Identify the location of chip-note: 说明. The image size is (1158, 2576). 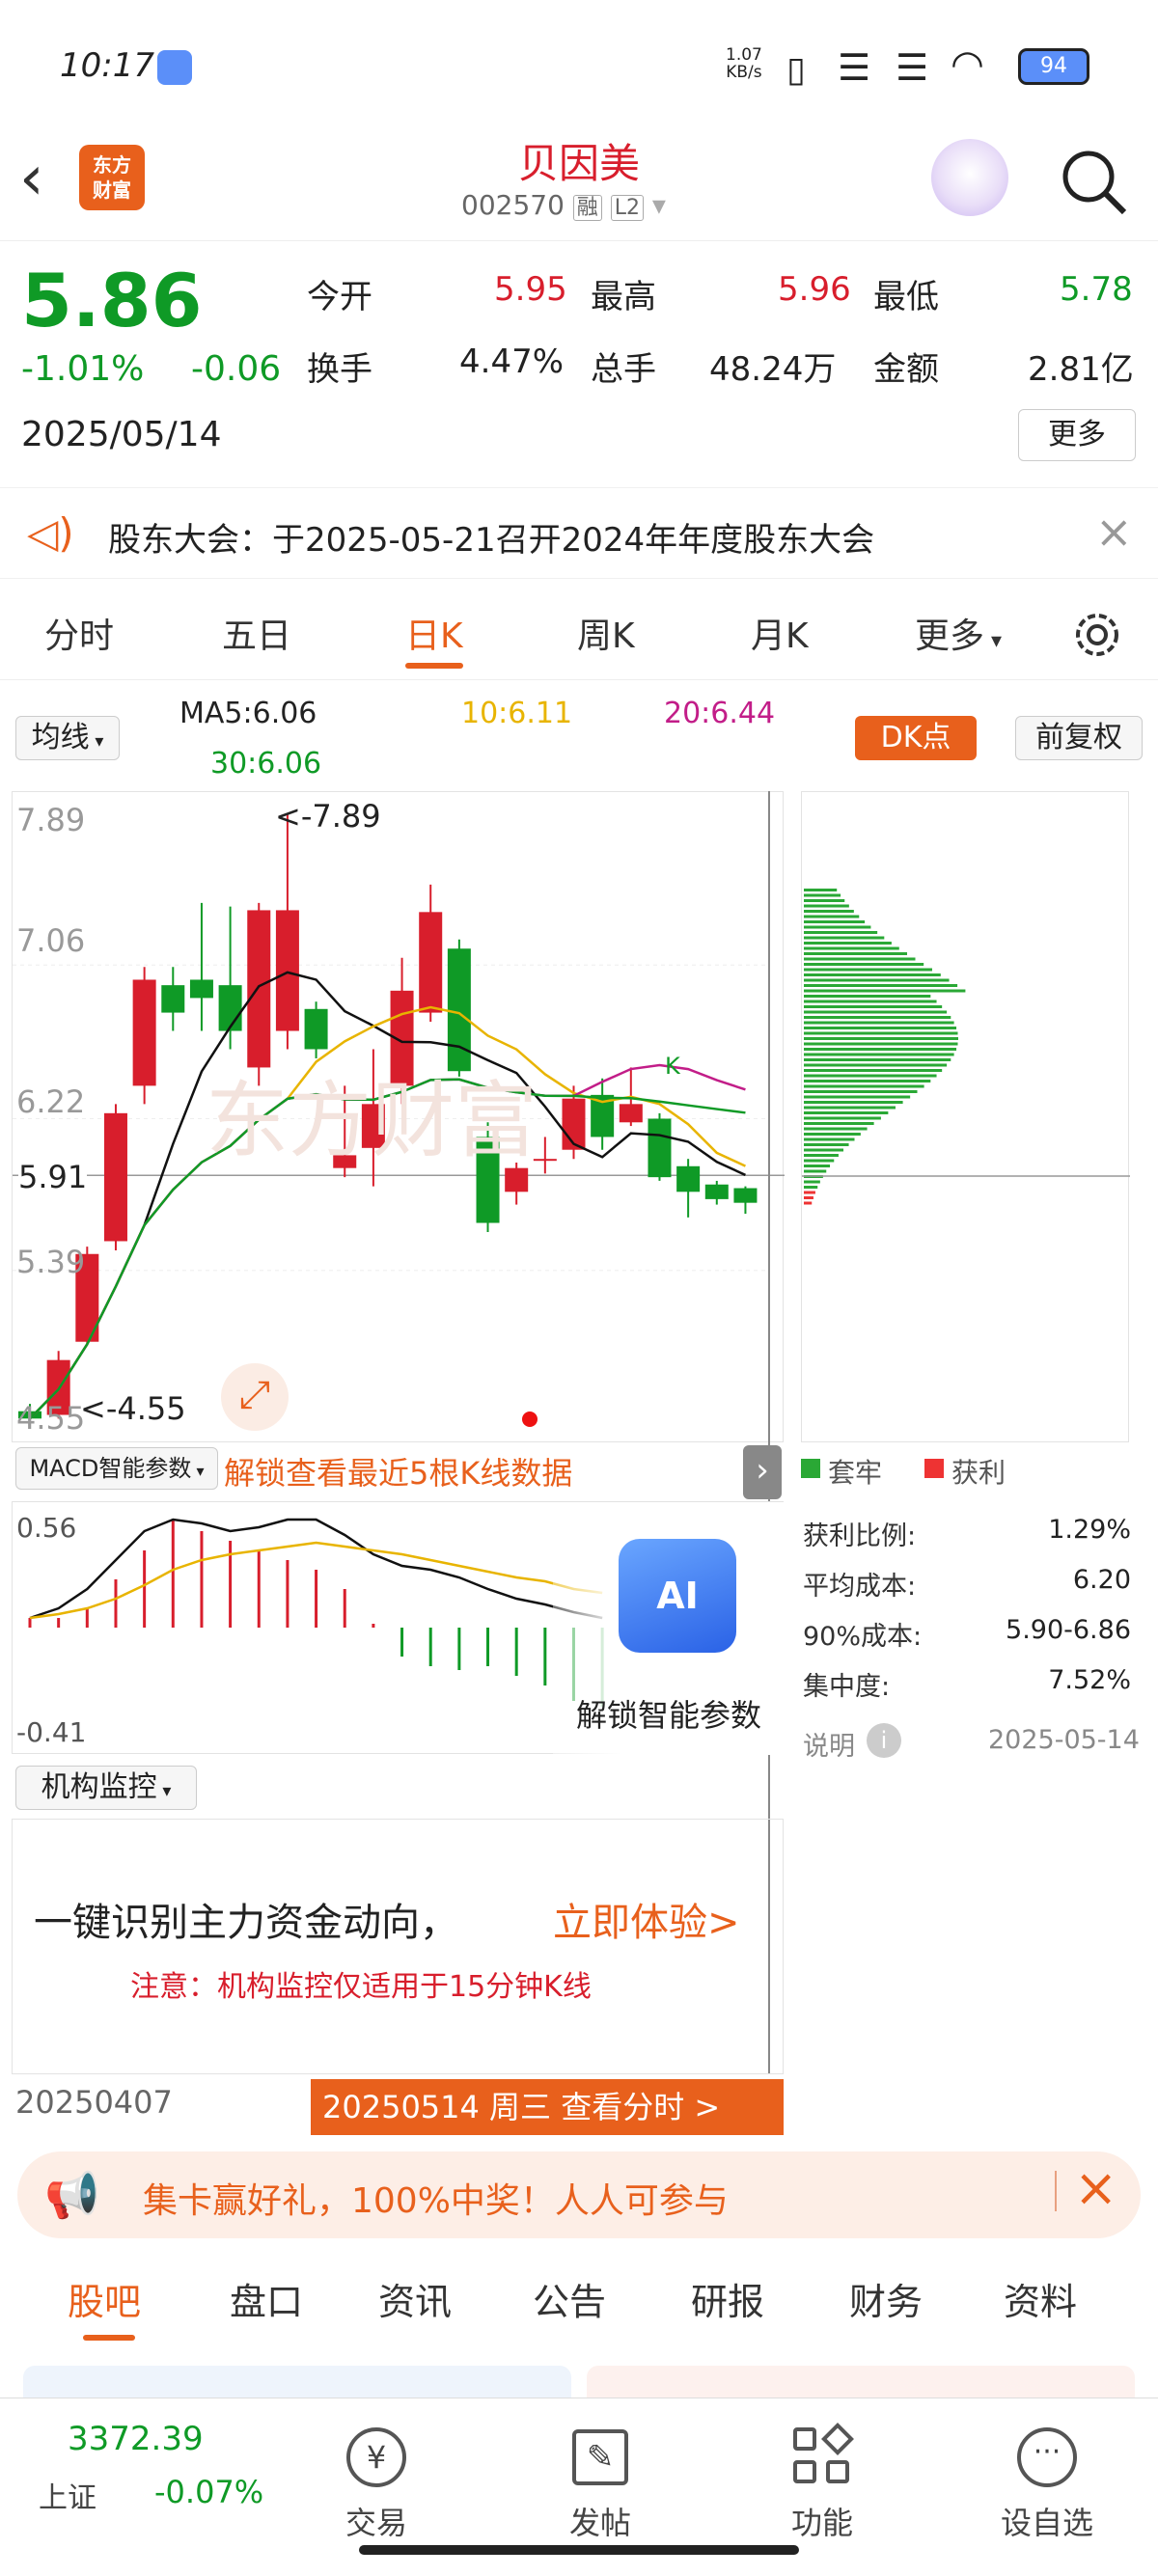
(829, 1744).